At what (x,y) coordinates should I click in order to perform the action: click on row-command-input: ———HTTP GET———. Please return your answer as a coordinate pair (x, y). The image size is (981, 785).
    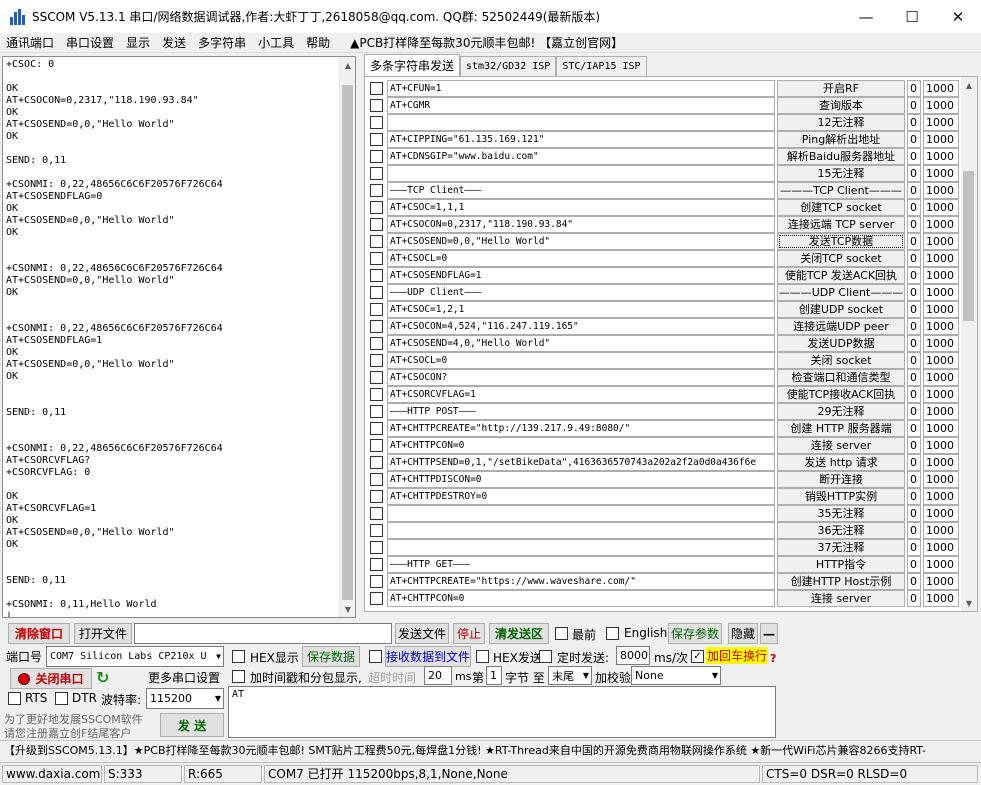
    Looking at the image, I should click on (581, 564).